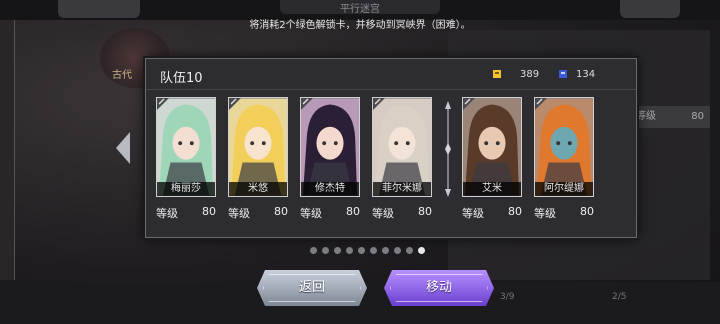  I want to click on character-name: 艾米, so click(492, 189).